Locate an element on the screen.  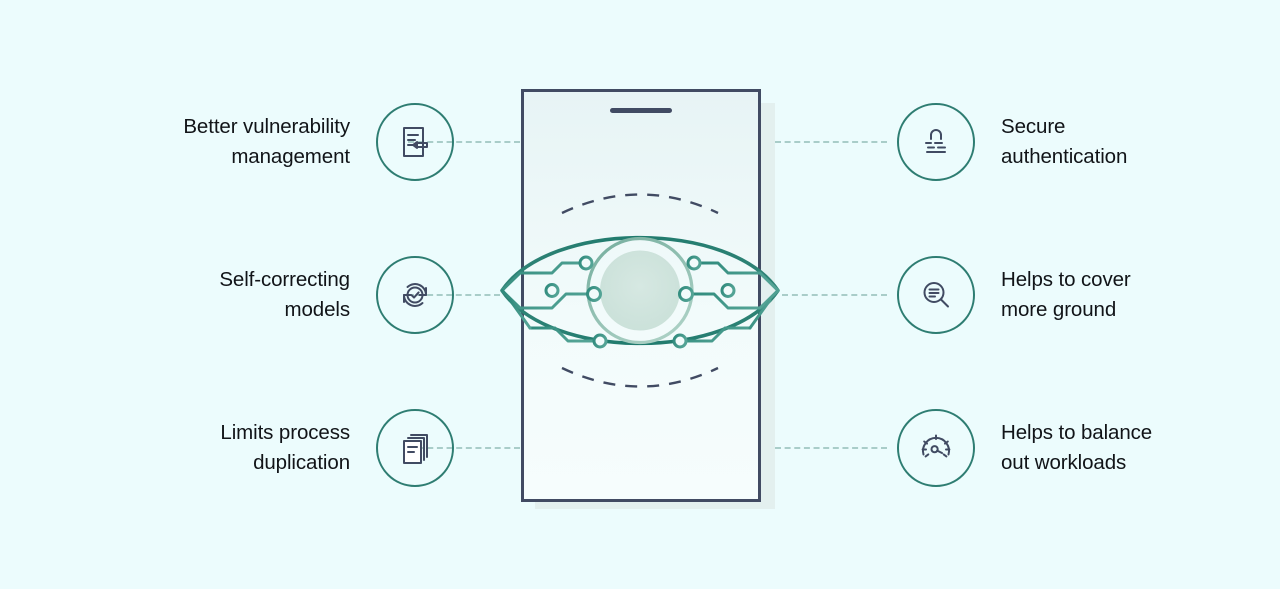
magnifier-lines-icon is located at coordinates (936, 295).